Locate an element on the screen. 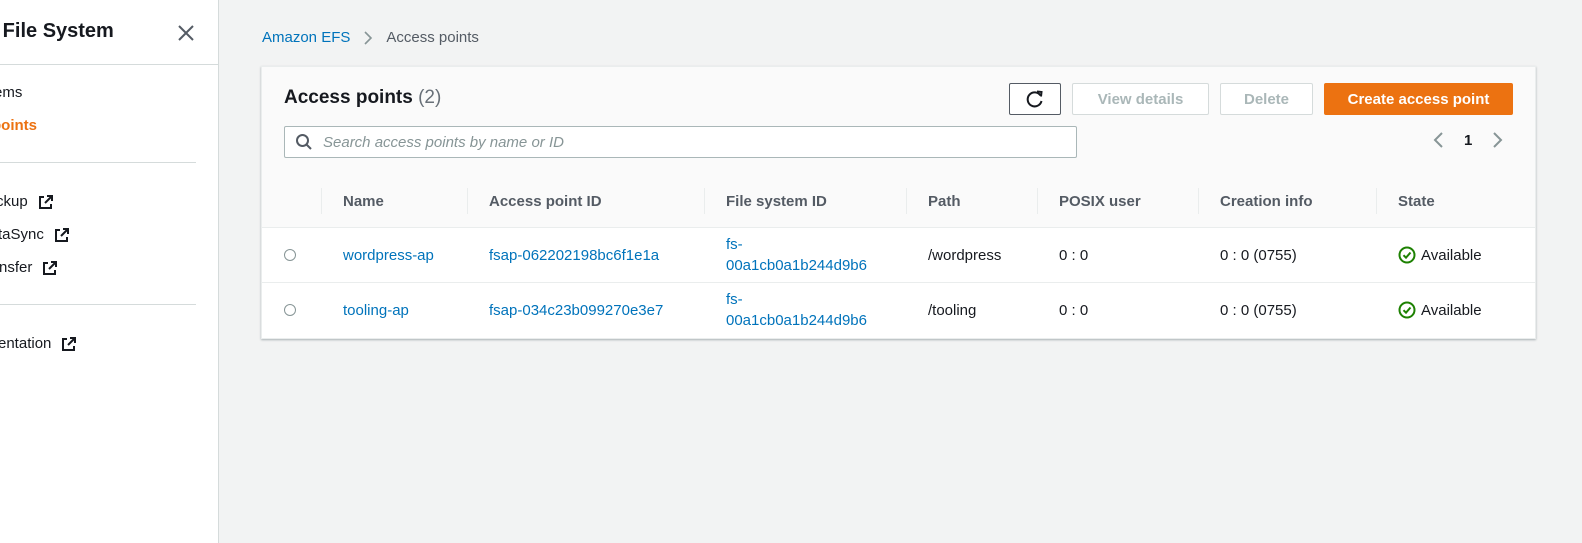 The width and height of the screenshot is (1582, 543). sidebar-item-aws-datasync: taSync is located at coordinates (35, 234).